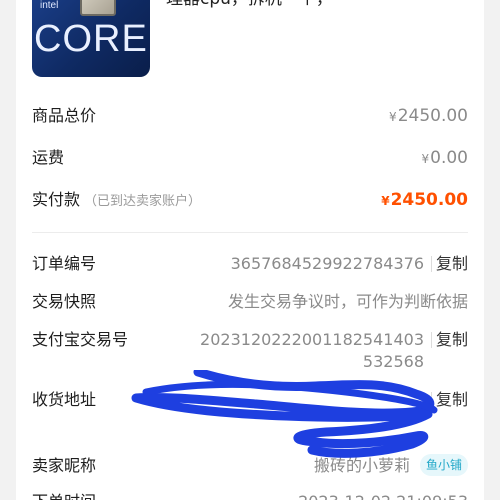 This screenshot has width=500, height=500. I want to click on paid-row: 实付款 （已到达卖家账户） ¥2450.00, so click(250, 201).